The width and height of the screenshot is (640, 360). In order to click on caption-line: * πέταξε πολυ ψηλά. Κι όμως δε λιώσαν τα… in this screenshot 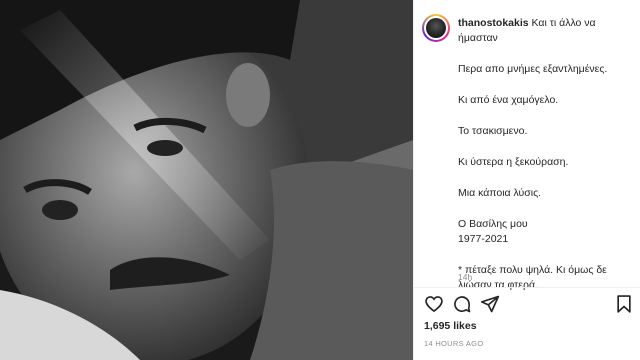, I will do `click(532, 277)`.